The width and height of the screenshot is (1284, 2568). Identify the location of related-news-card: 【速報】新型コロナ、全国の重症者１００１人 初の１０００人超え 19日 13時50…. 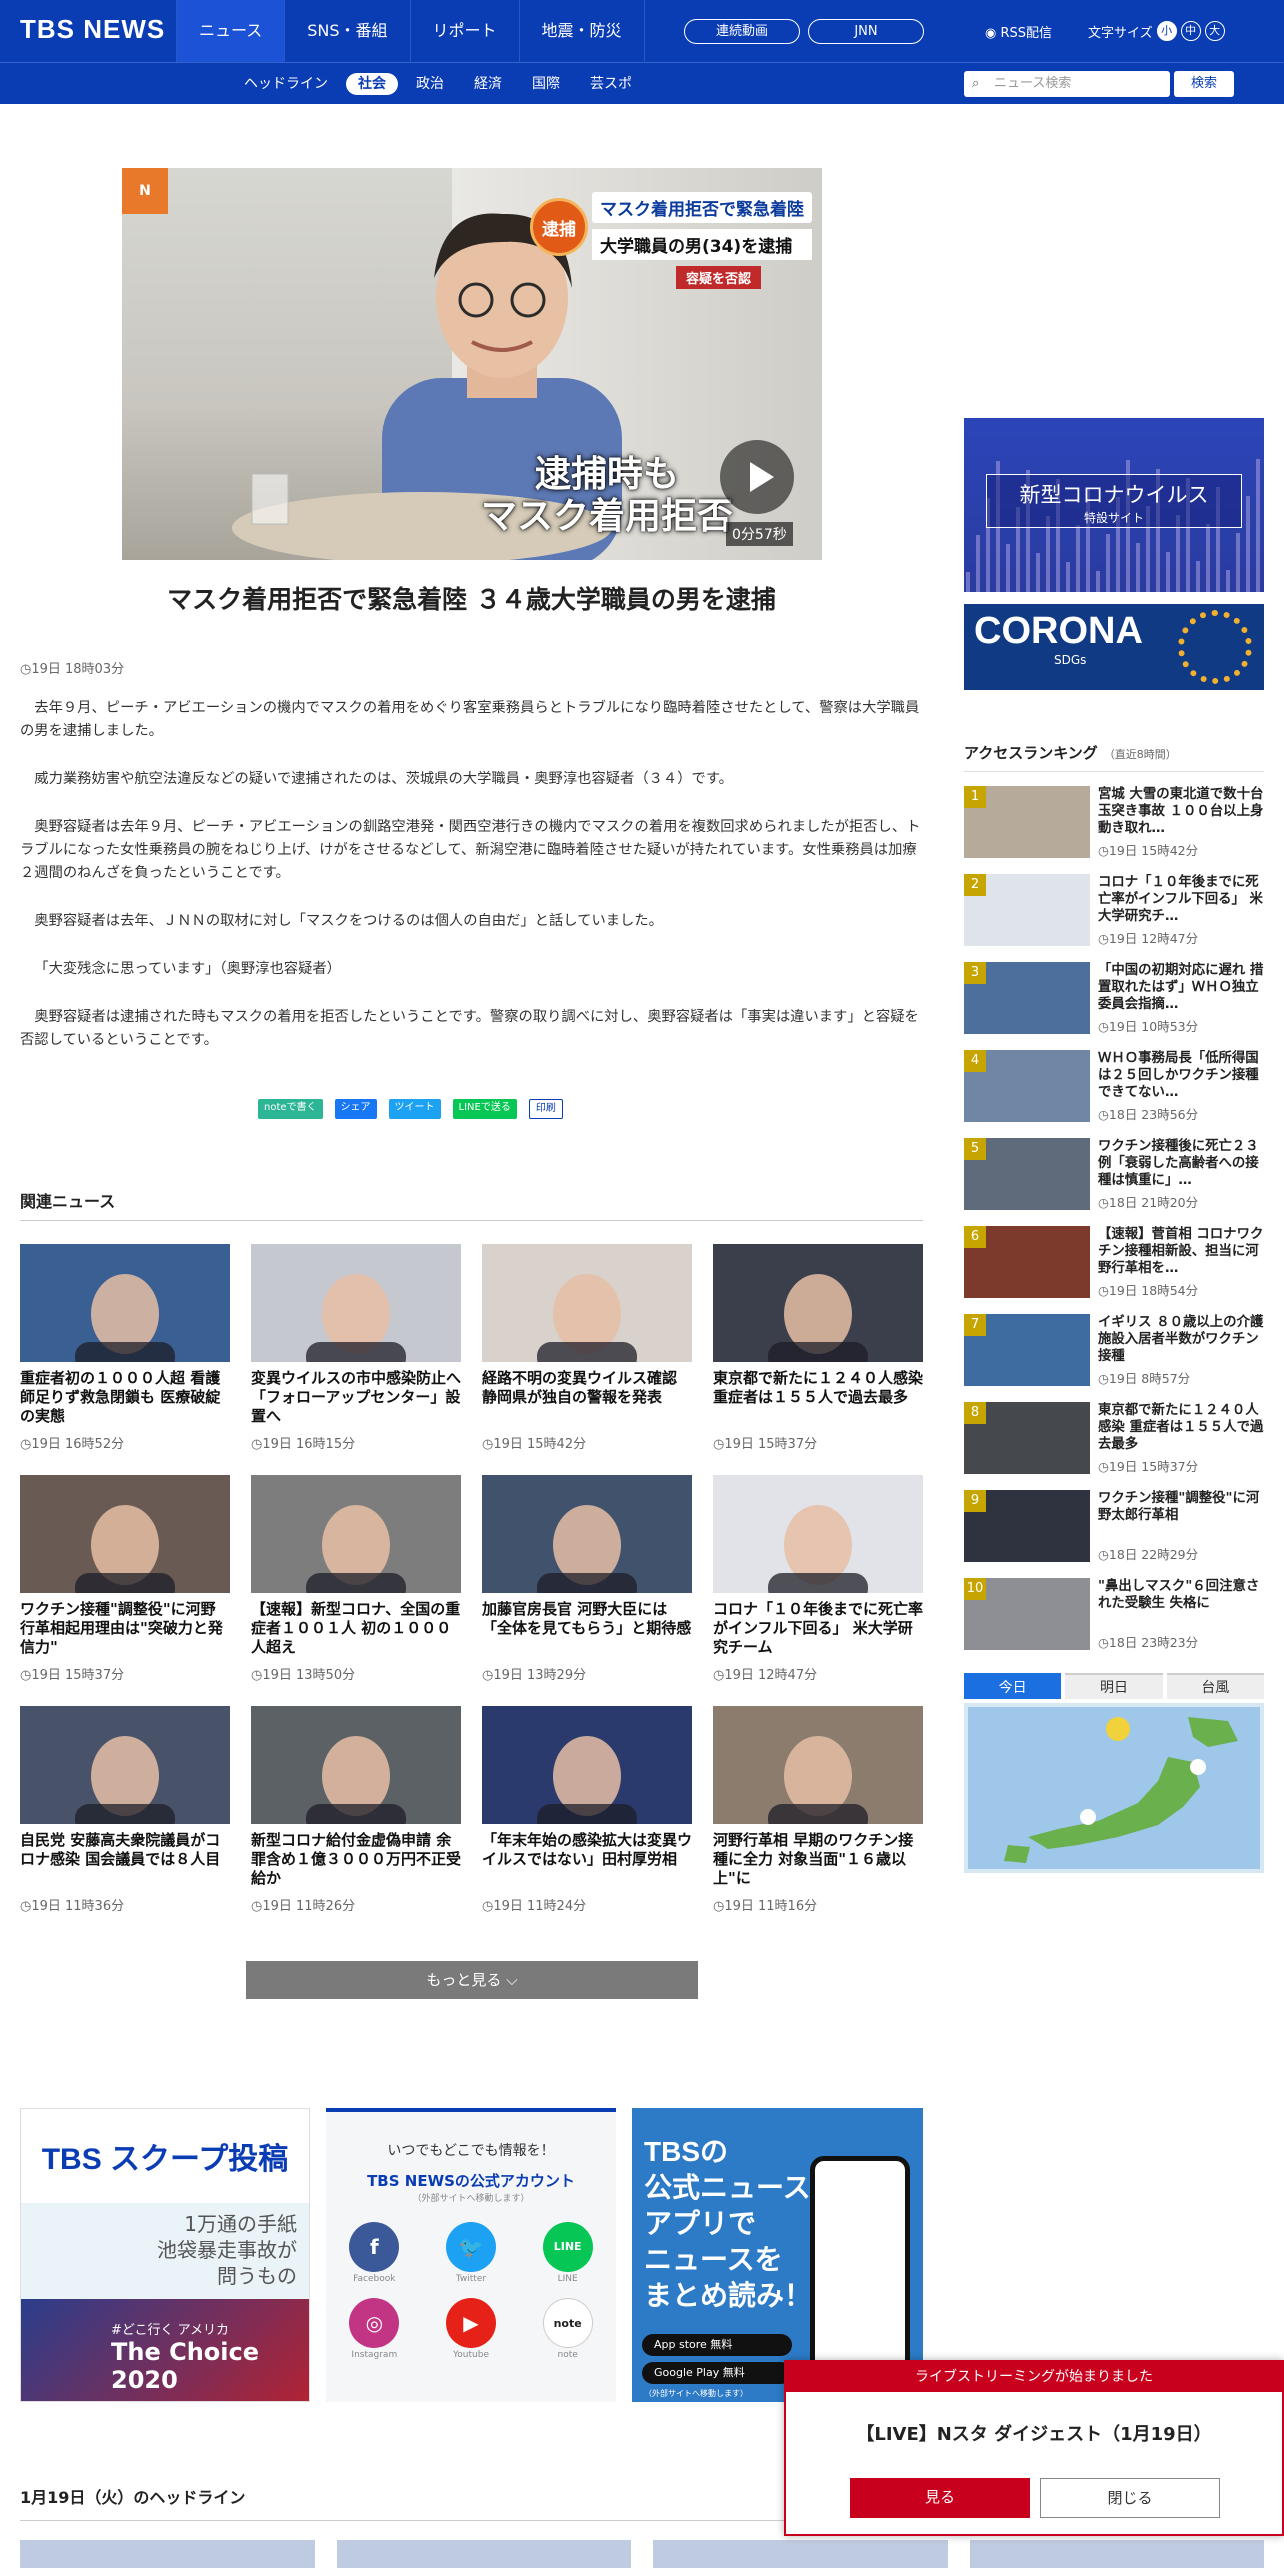
(356, 1590).